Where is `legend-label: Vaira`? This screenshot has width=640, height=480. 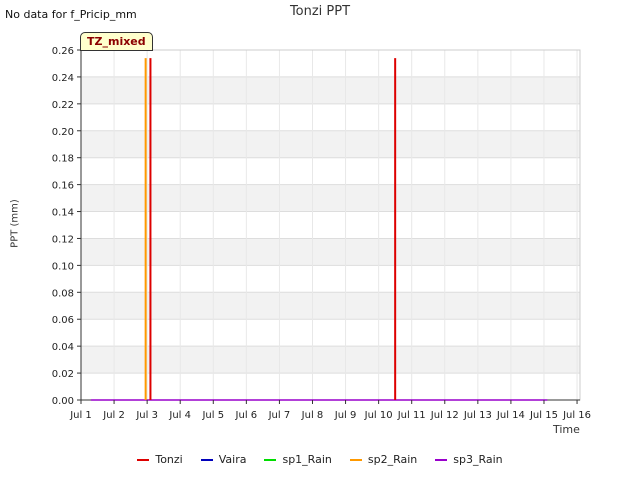 legend-label: Vaira is located at coordinates (232, 459).